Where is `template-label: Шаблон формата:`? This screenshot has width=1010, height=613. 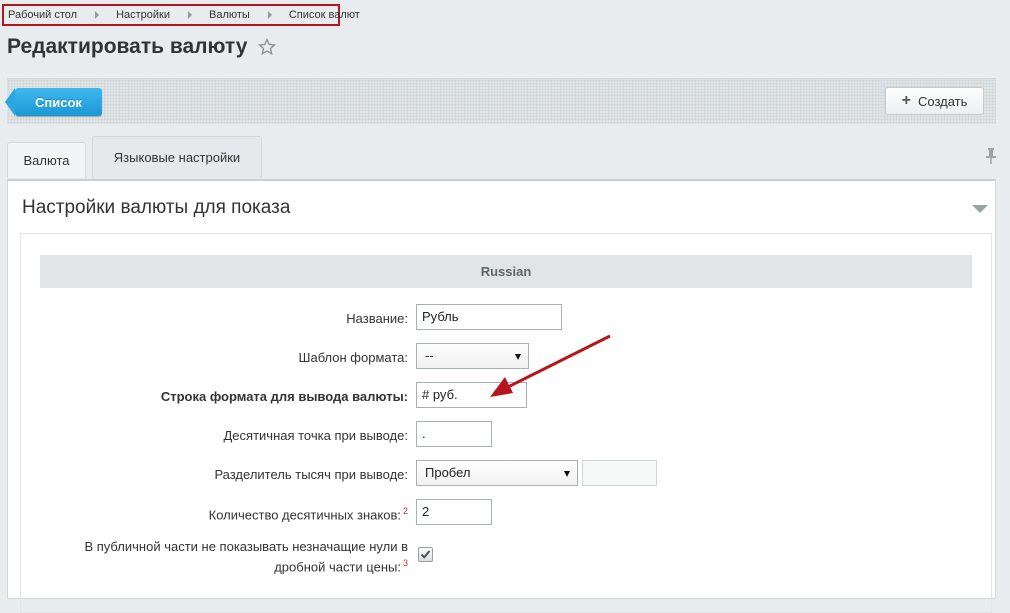
template-label: Шаблон формата: is located at coordinates (353, 357).